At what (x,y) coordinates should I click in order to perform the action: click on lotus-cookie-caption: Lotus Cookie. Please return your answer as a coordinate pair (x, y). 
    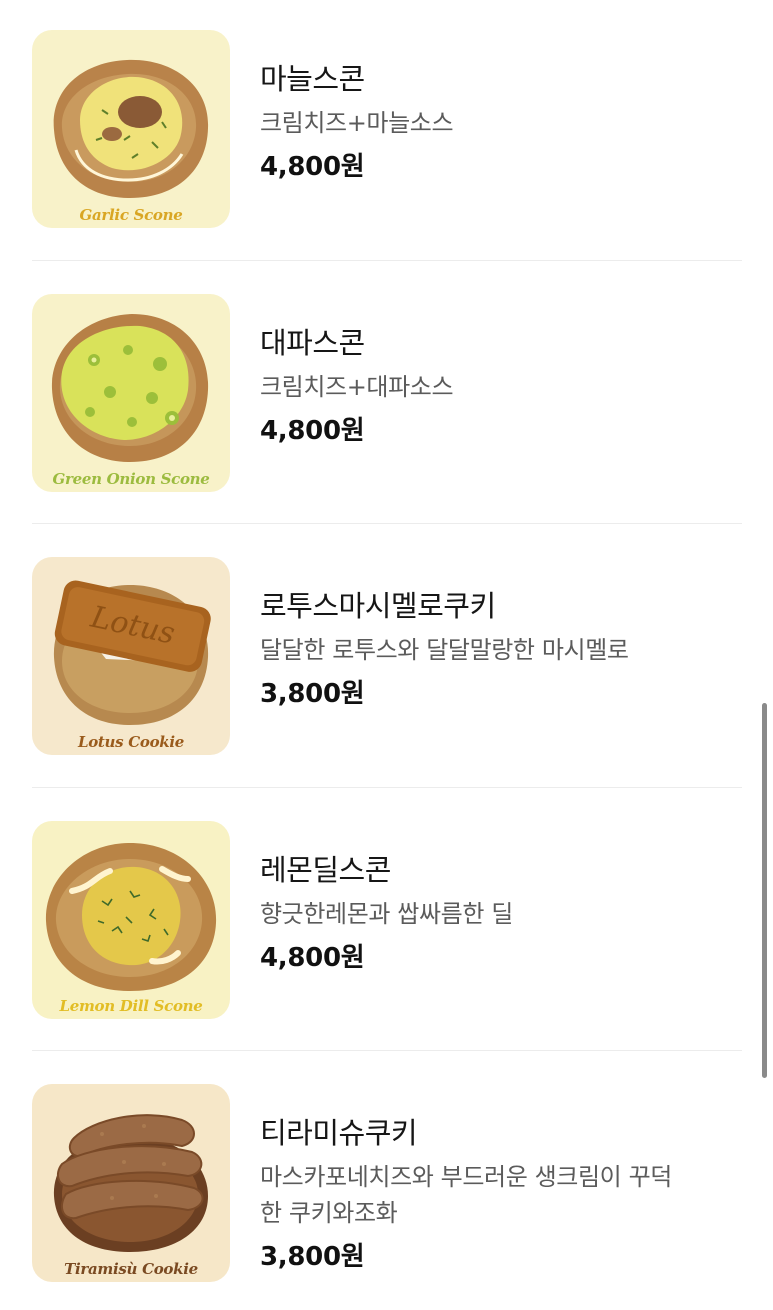
    Looking at the image, I should click on (131, 742).